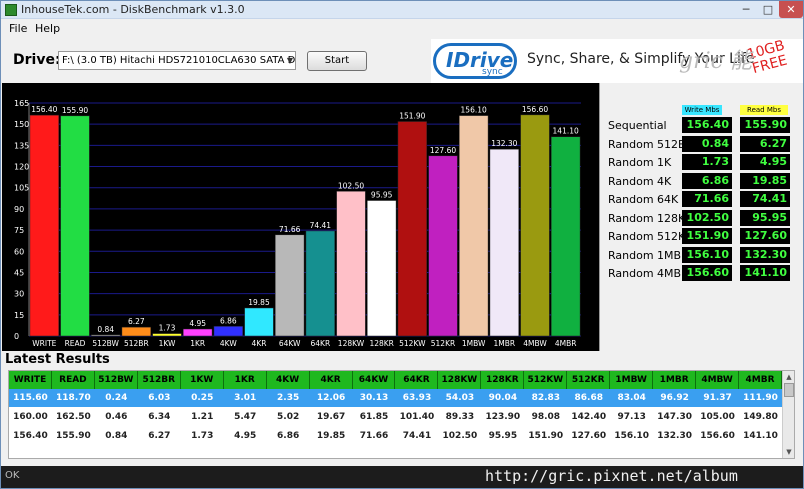 Image resolution: width=804 pixels, height=489 pixels. I want to click on column-header: 512KW, so click(546, 380).